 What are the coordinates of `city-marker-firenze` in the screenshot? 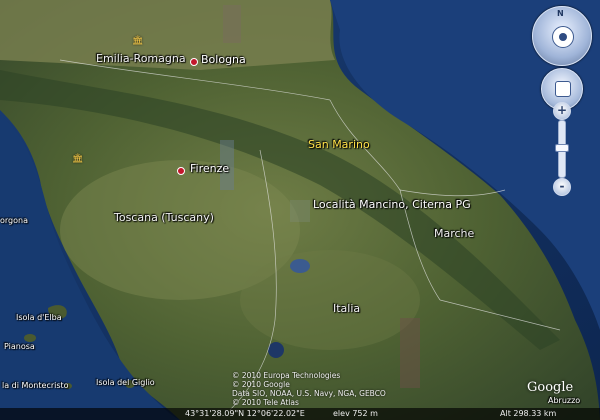 It's located at (181, 171).